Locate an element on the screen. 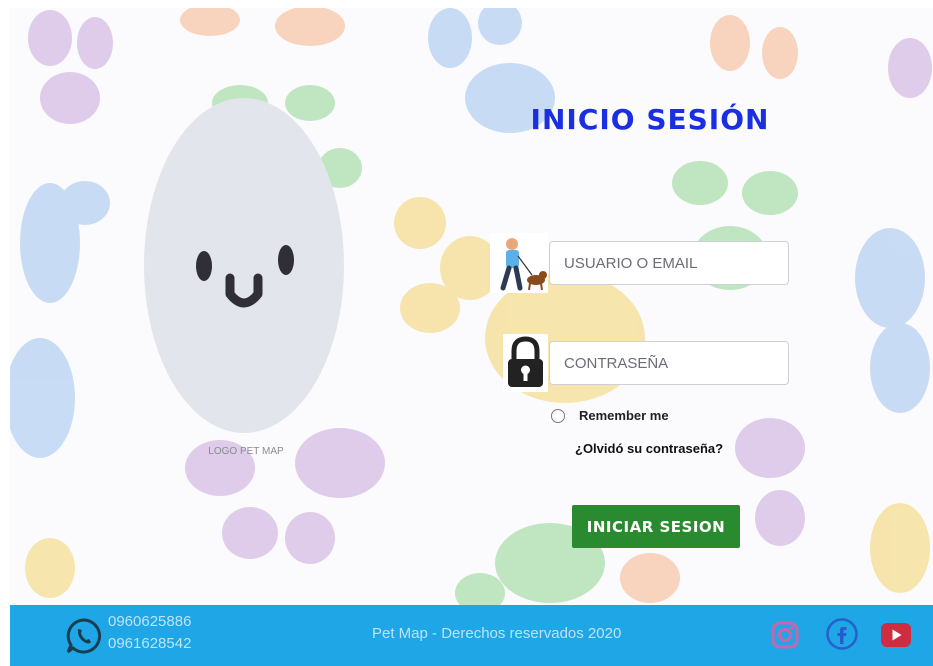 The height and width of the screenshot is (666, 933). whatsapp-icon is located at coordinates (84, 636).